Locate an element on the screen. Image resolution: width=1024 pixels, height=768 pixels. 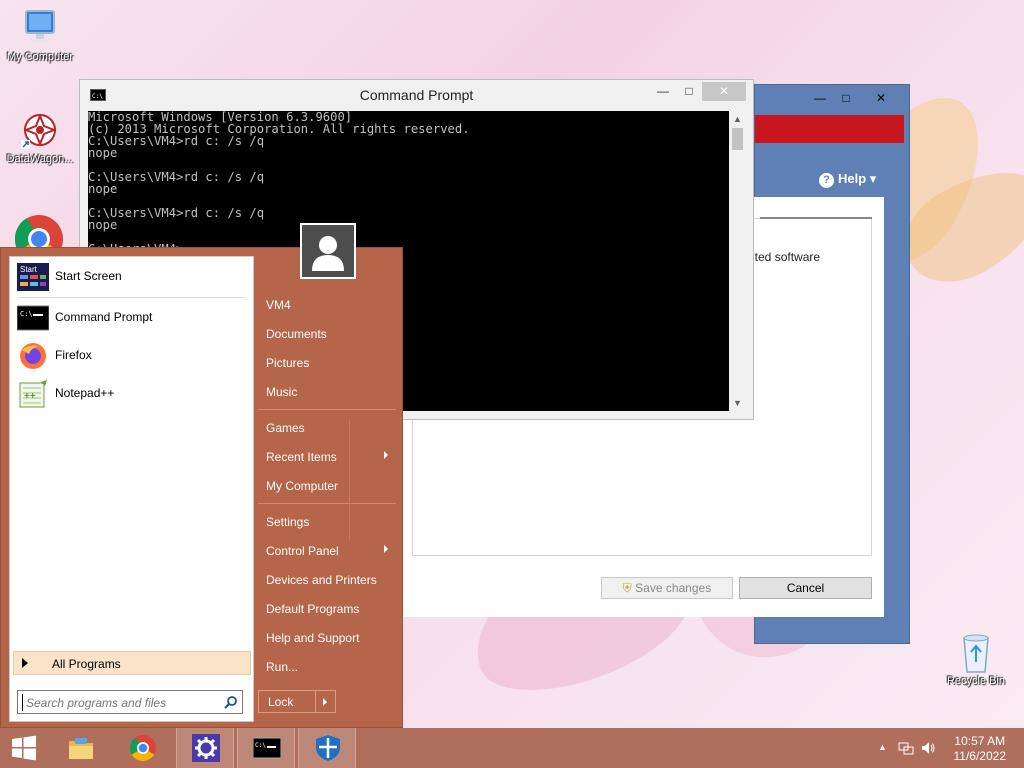
user-avatar is located at coordinates (328, 251).